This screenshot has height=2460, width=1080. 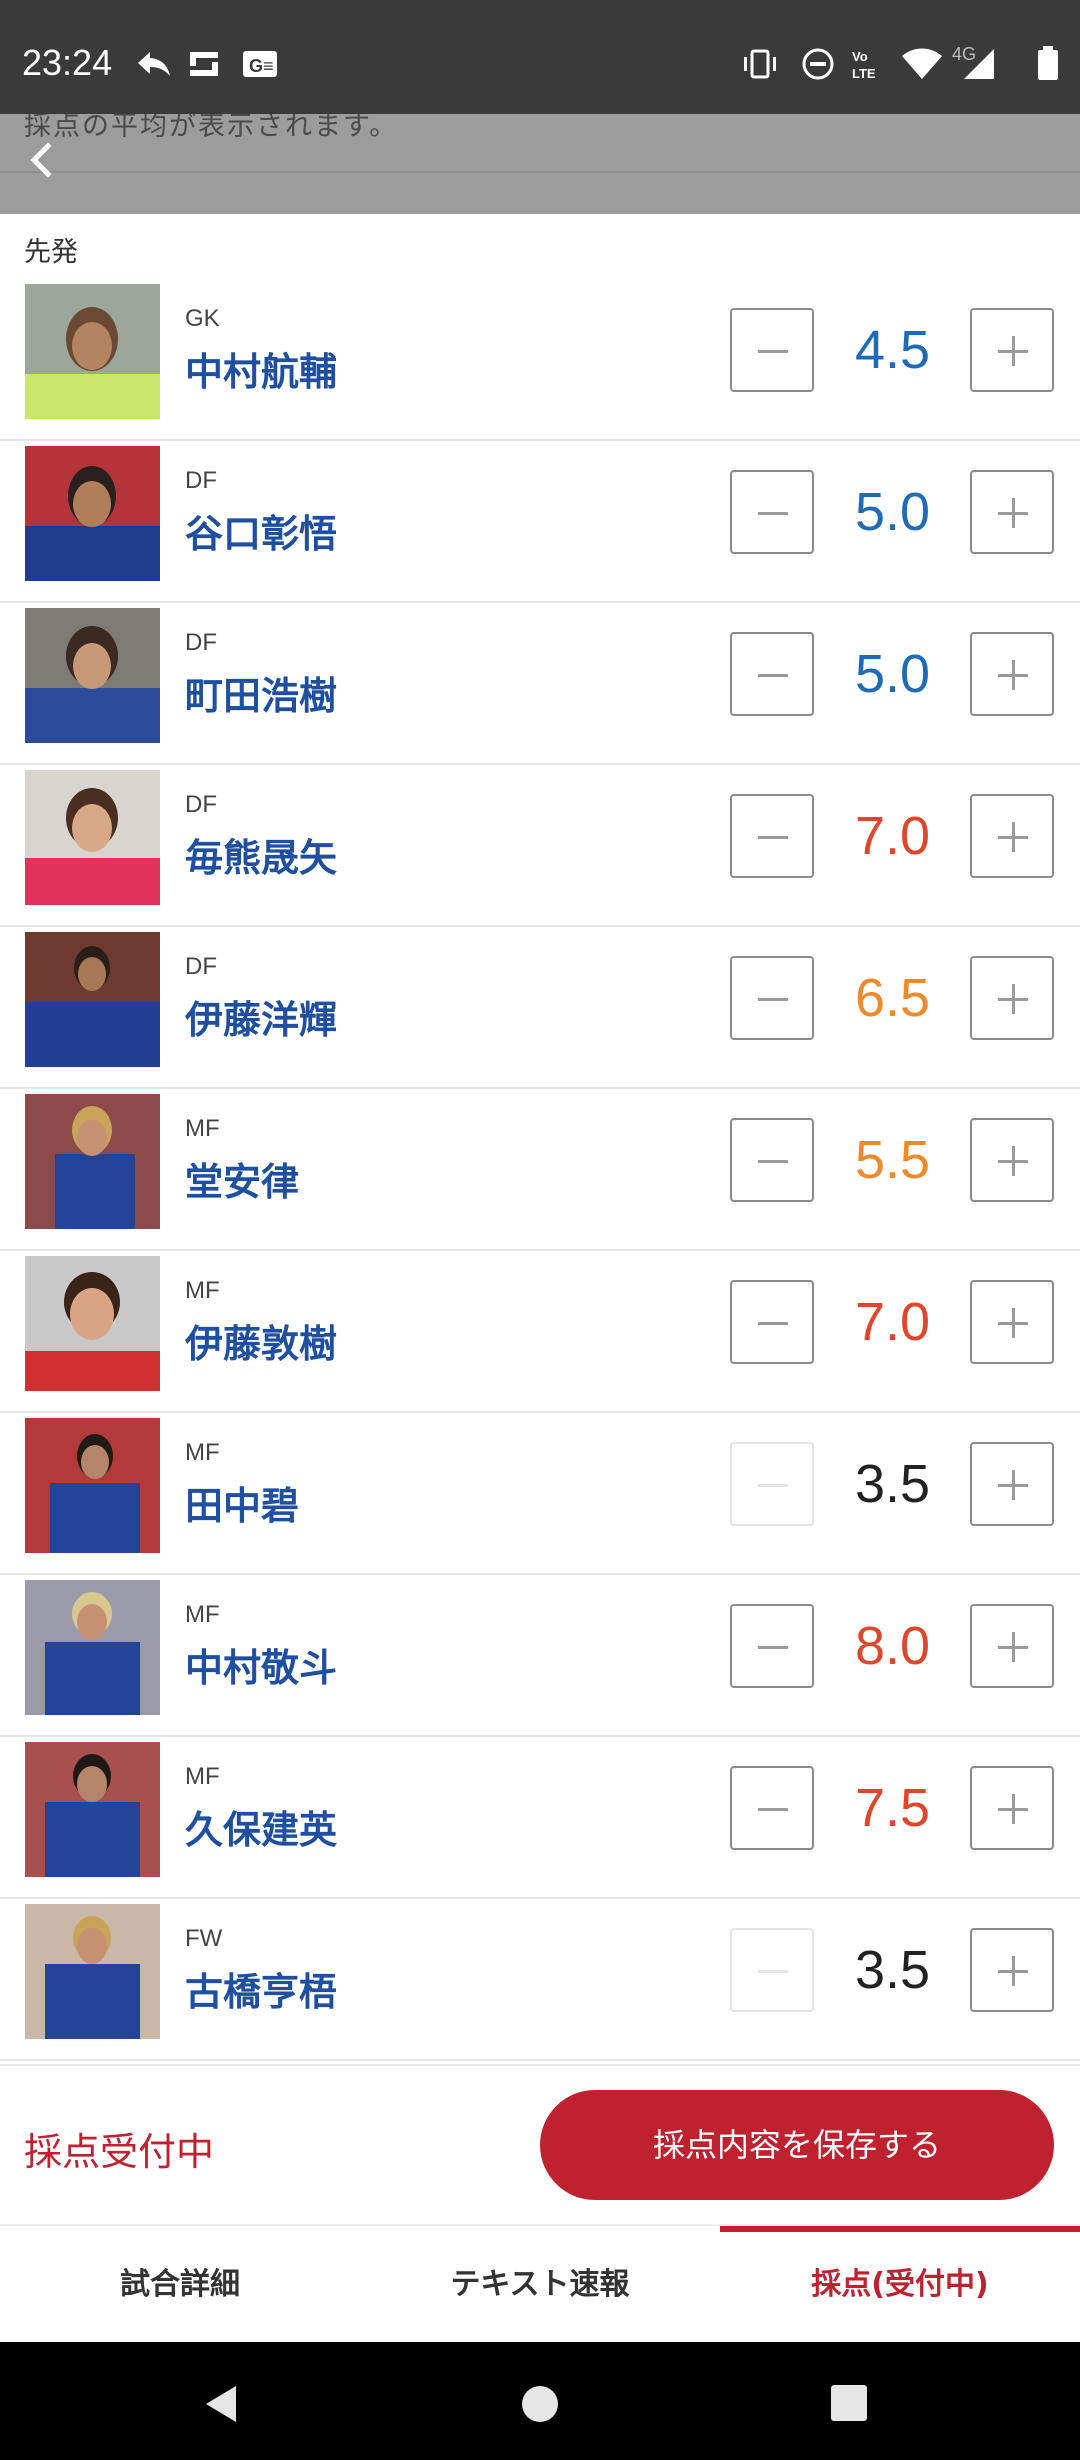 I want to click on tab-text-updates: テキスト速報, so click(x=540, y=2285).